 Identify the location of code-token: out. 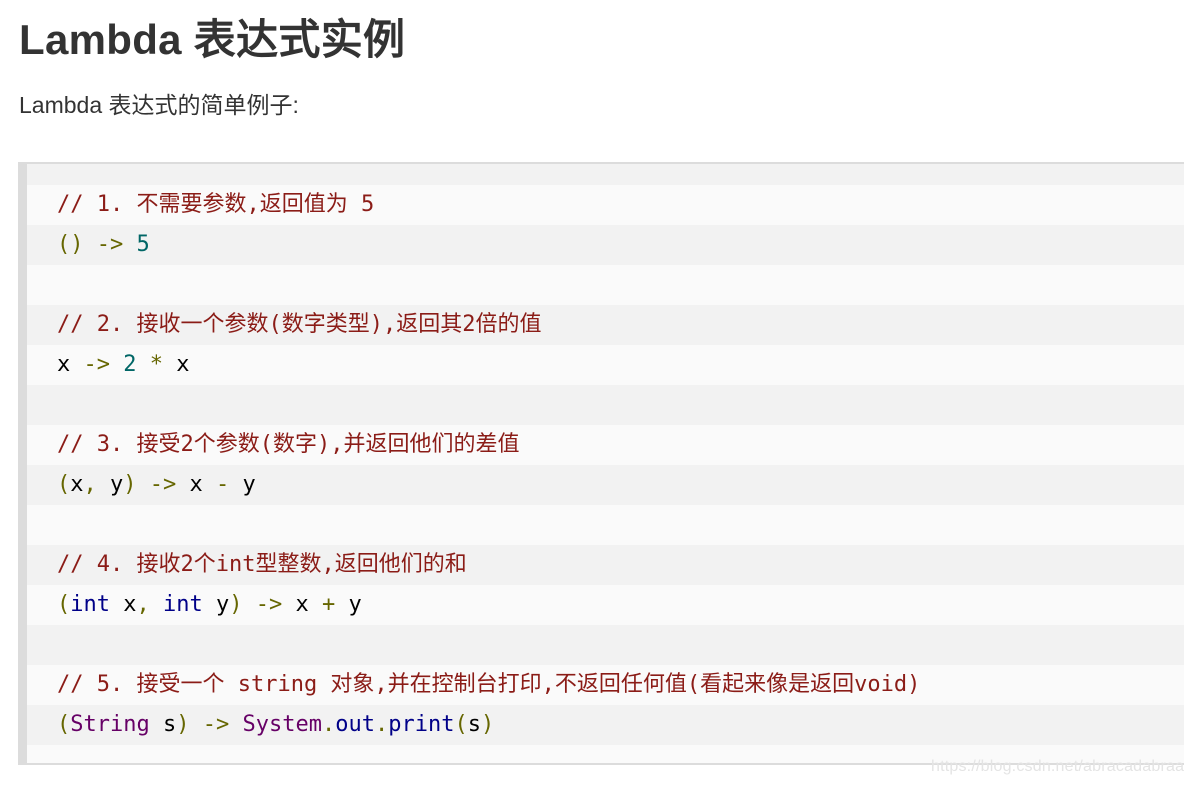
(355, 724).